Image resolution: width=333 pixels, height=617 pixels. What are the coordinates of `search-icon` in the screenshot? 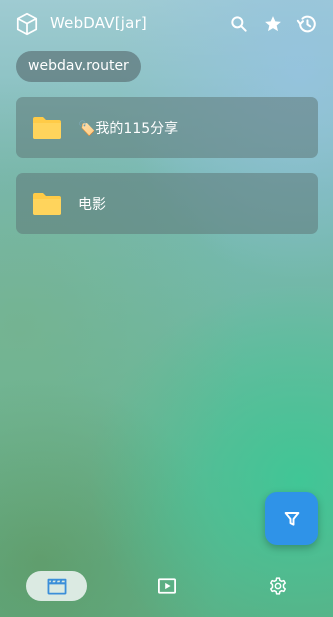 It's located at (239, 24).